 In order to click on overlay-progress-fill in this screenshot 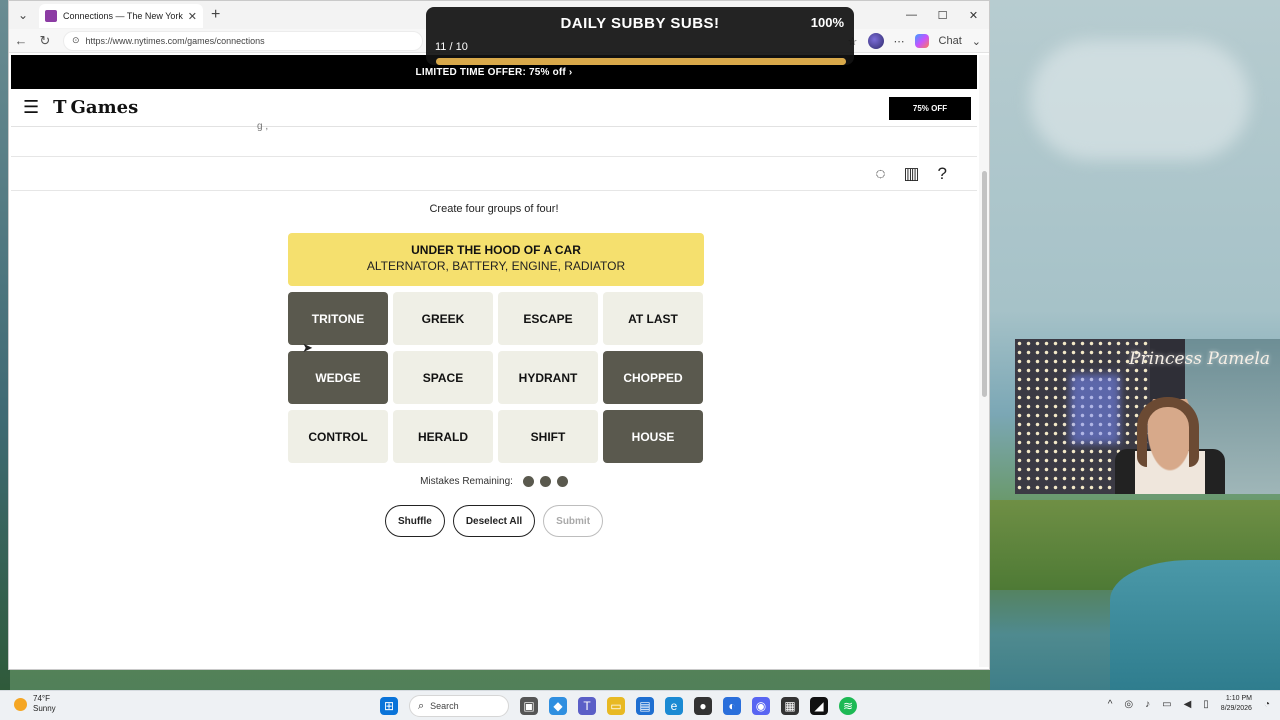, I will do `click(641, 61)`.